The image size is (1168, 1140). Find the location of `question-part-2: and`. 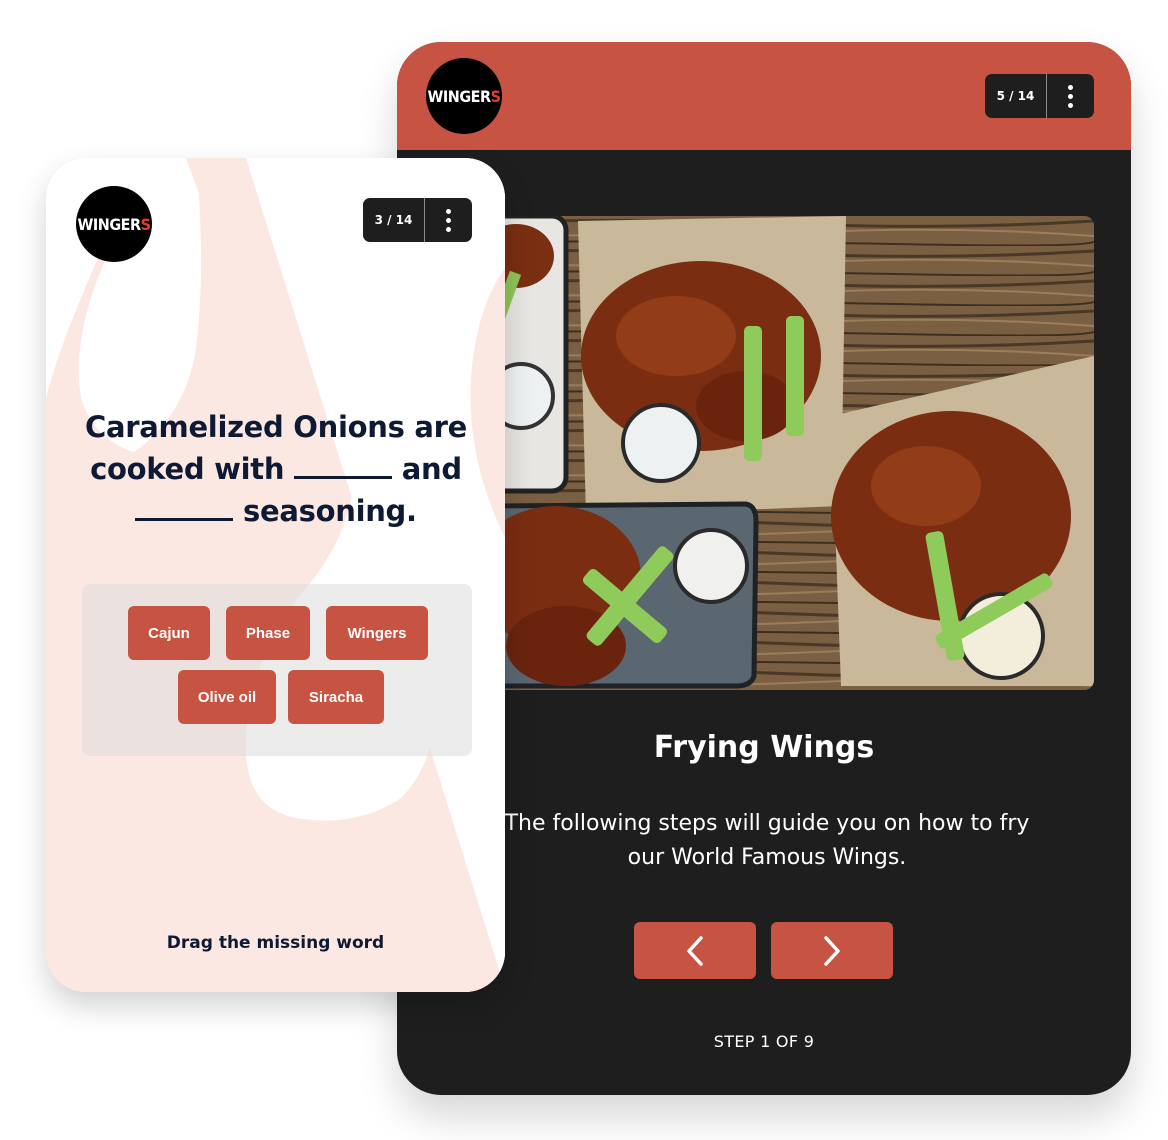

question-part-2: and is located at coordinates (431, 469).